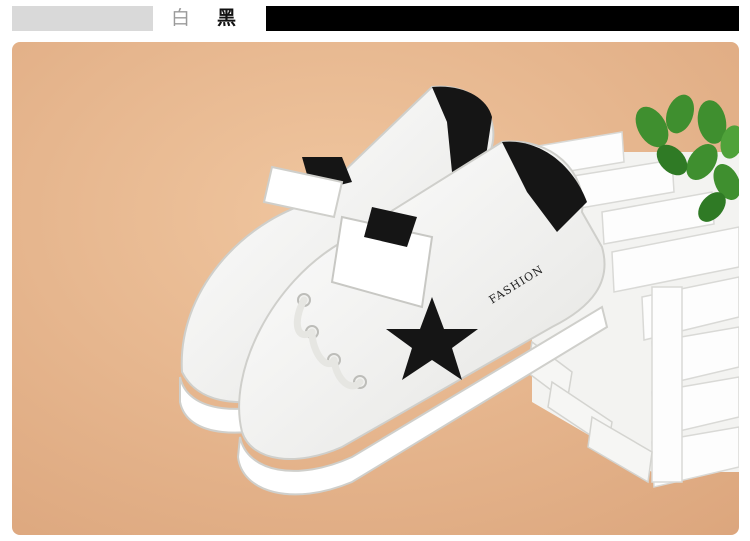  Describe the element at coordinates (181, 18) in the screenshot. I see `color-label-white: 白` at that location.